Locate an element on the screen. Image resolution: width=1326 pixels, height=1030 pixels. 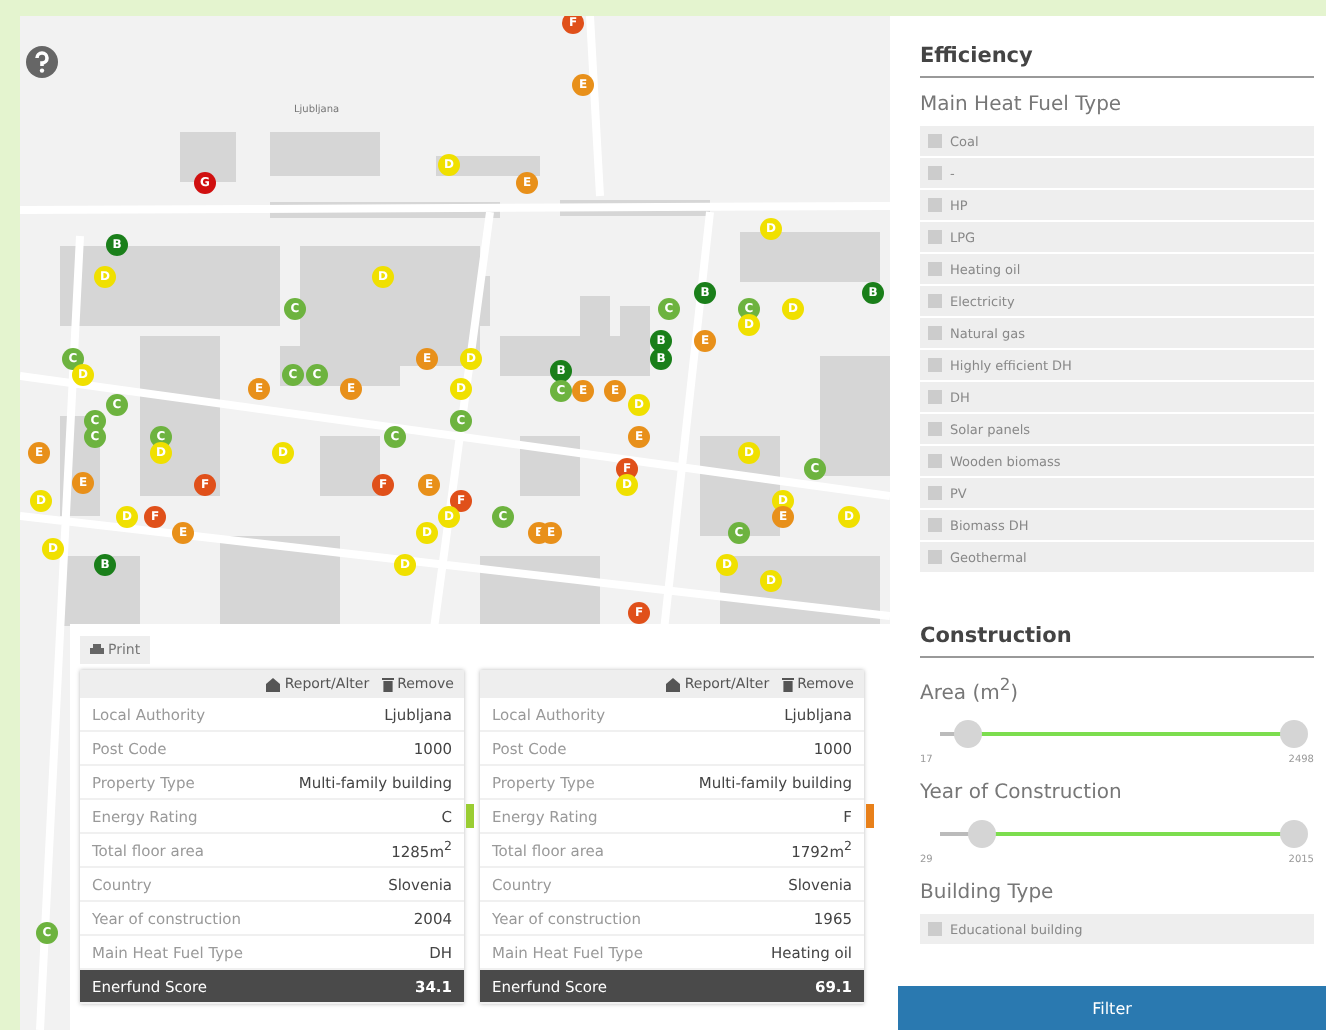
printer-icon is located at coordinates (97, 650).